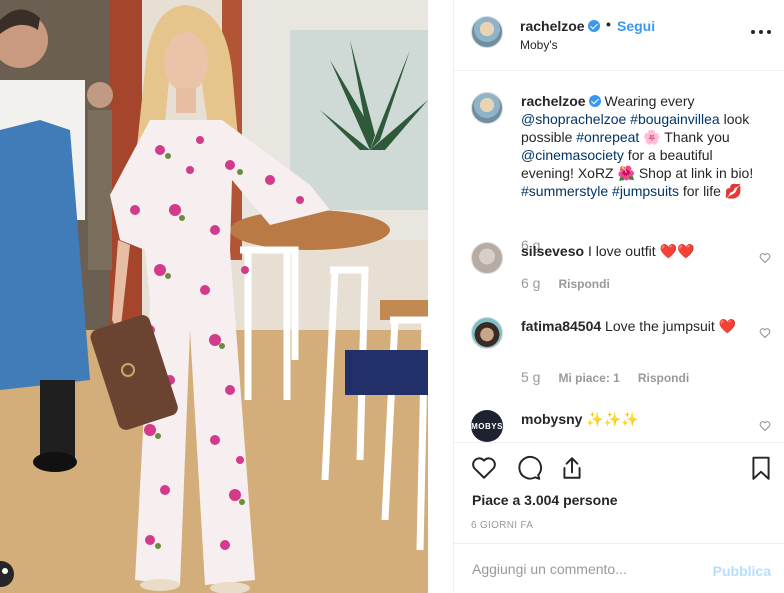 Image resolution: width=784 pixels, height=593 pixels. What do you see at coordinates (564, 191) in the screenshot?
I see `hashtag-link: #summerstyle` at bounding box center [564, 191].